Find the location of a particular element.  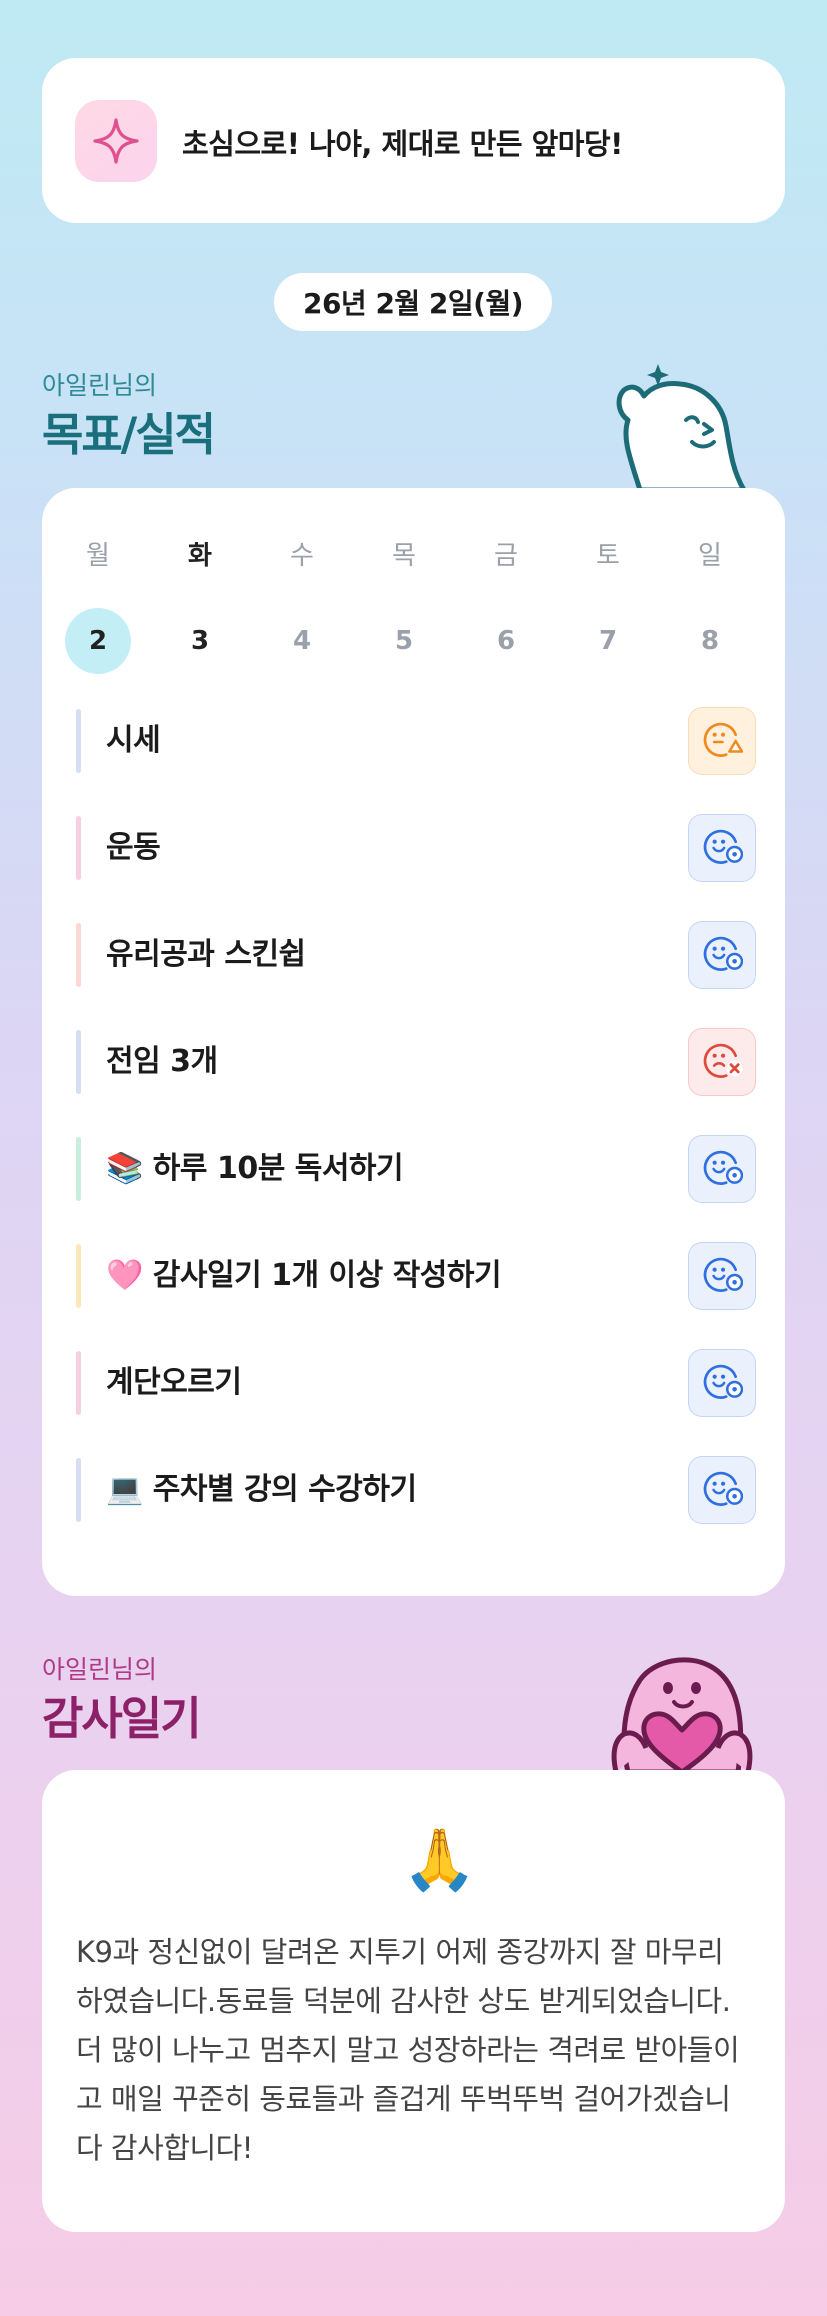

day-number: 7 is located at coordinates (608, 641).